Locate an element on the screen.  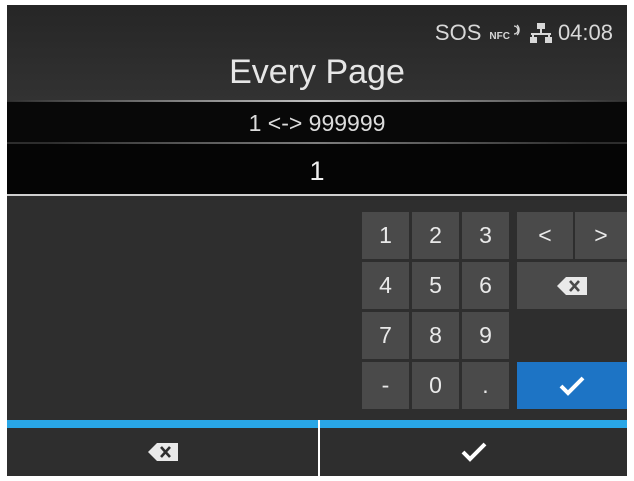
status-bar: SOS NFC 04:08 is located at coordinates (524, 33).